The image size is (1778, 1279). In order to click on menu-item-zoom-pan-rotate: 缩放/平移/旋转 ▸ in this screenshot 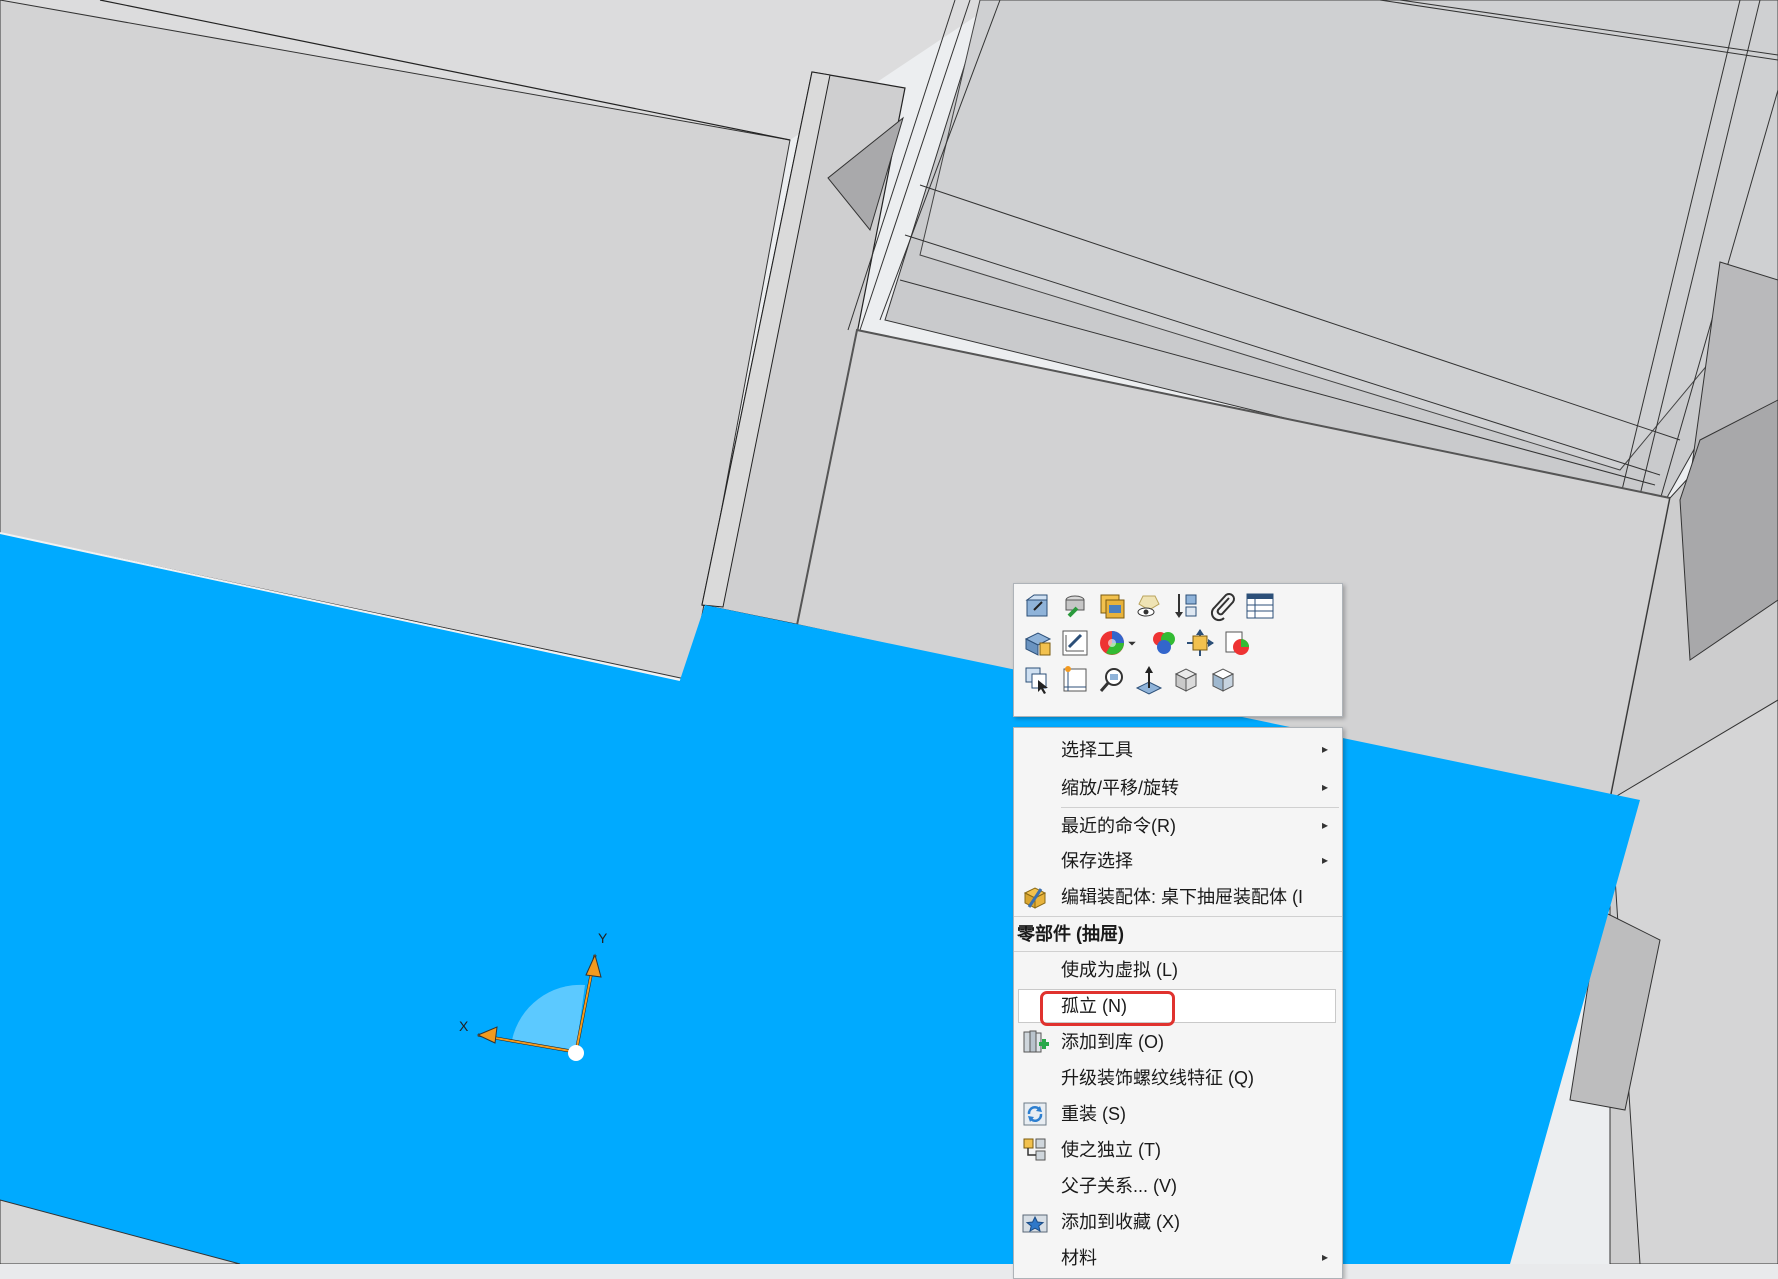, I will do `click(1178, 788)`.